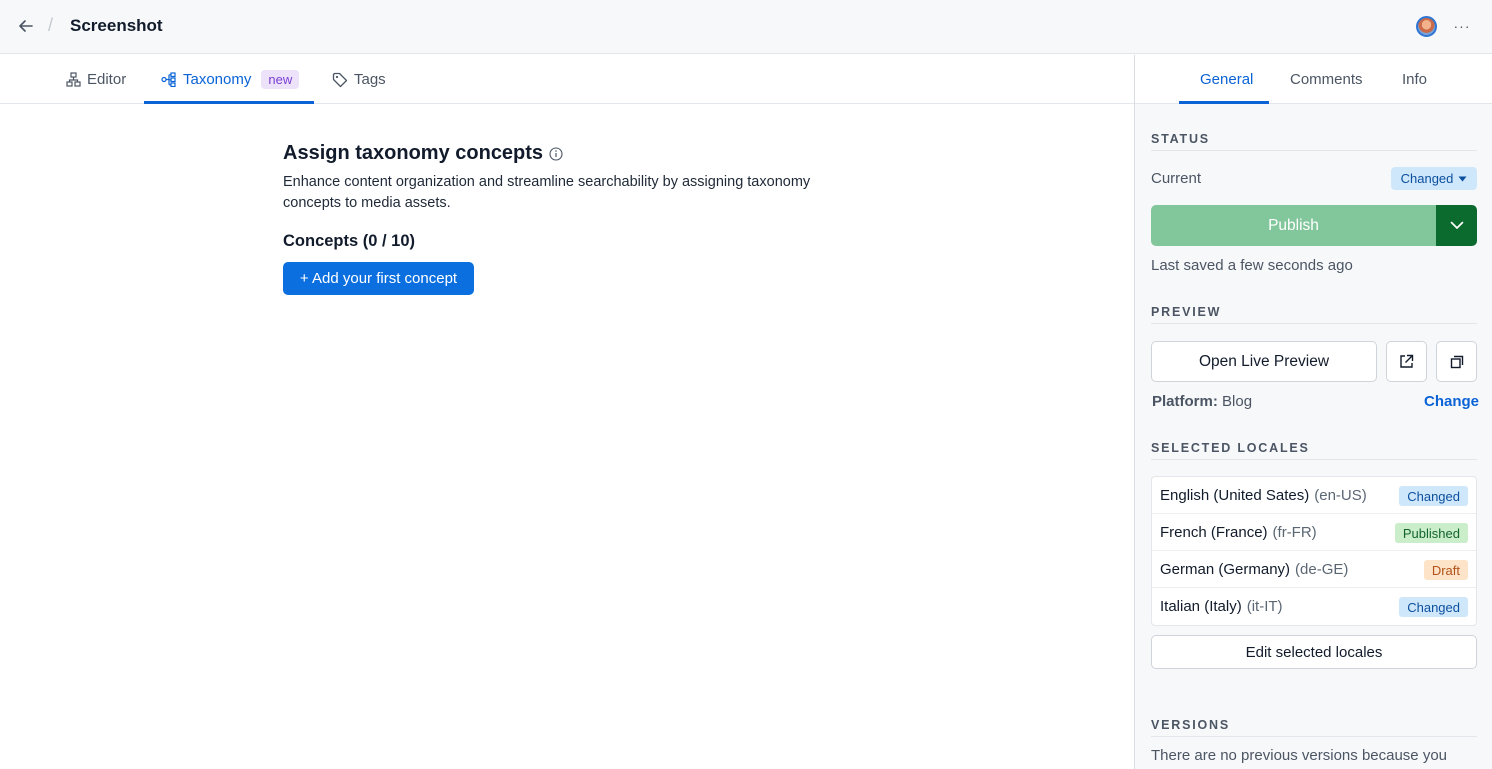 Image resolution: width=1492 pixels, height=769 pixels. What do you see at coordinates (1224, 102) in the screenshot?
I see `active-side-tab-indicator` at bounding box center [1224, 102].